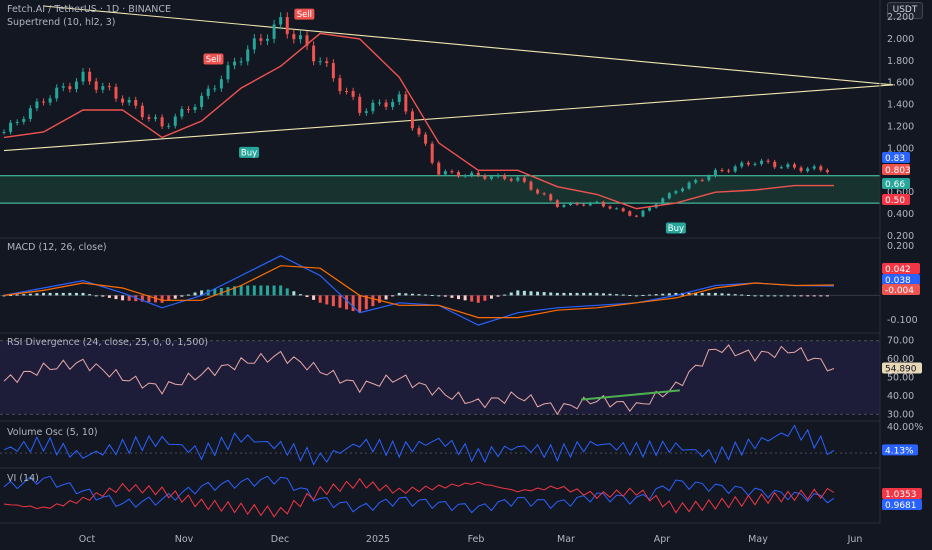 The image size is (932, 550). What do you see at coordinates (419, 497) in the screenshot?
I see `vi-minus-line` at bounding box center [419, 497].